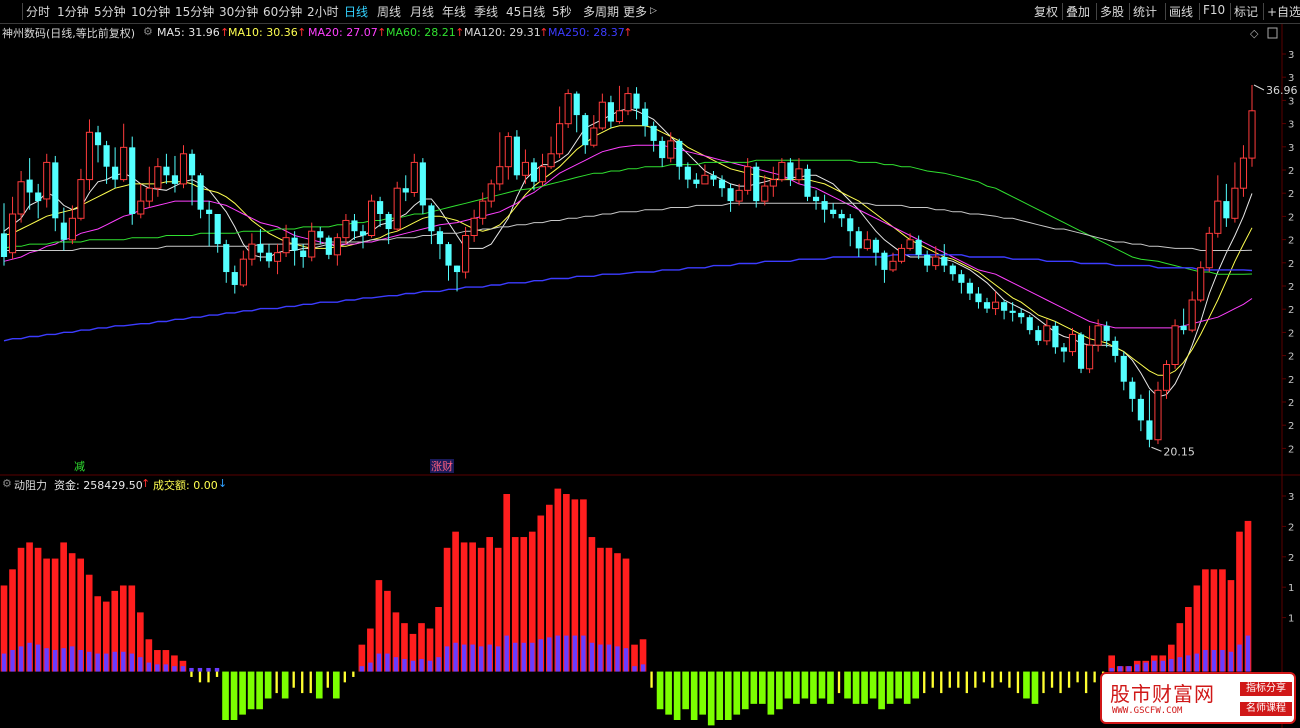 Image resolution: width=1300 pixels, height=728 pixels. Describe the element at coordinates (282, 11) in the screenshot. I see `period-tab-6: 60分钟` at that location.